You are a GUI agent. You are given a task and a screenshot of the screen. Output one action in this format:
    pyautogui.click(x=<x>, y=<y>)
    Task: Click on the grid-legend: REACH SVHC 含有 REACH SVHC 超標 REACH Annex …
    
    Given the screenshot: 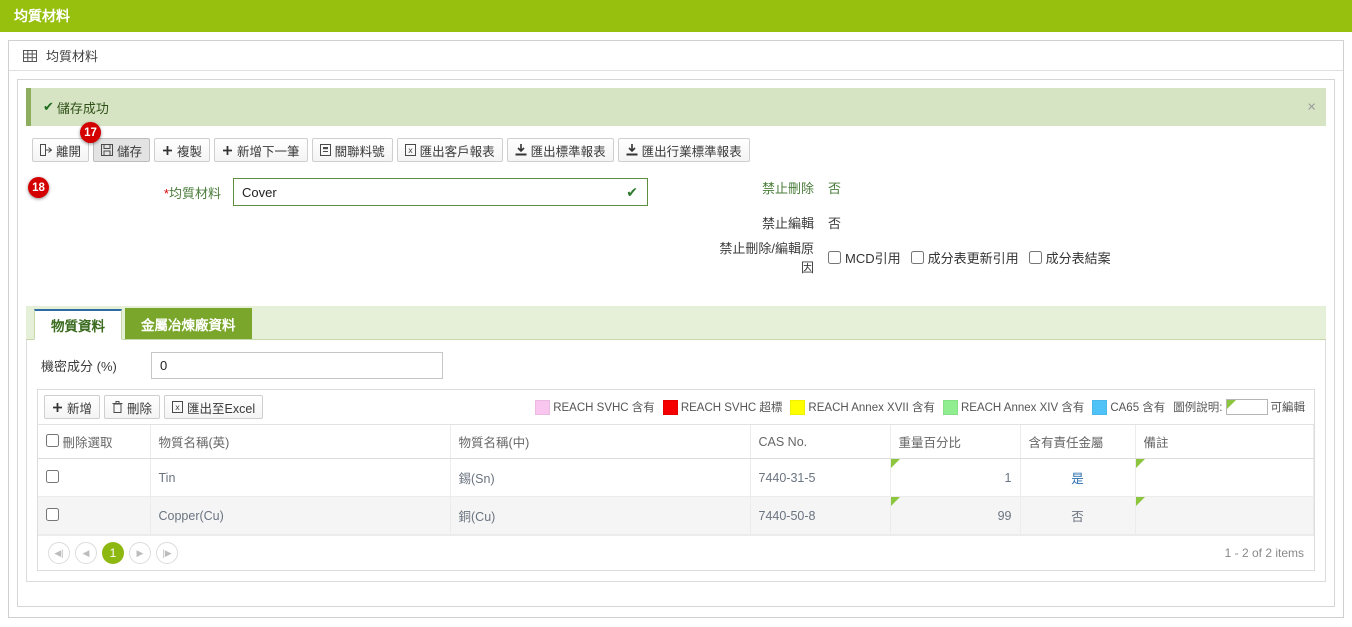 What is the action you would take?
    pyautogui.click(x=921, y=407)
    